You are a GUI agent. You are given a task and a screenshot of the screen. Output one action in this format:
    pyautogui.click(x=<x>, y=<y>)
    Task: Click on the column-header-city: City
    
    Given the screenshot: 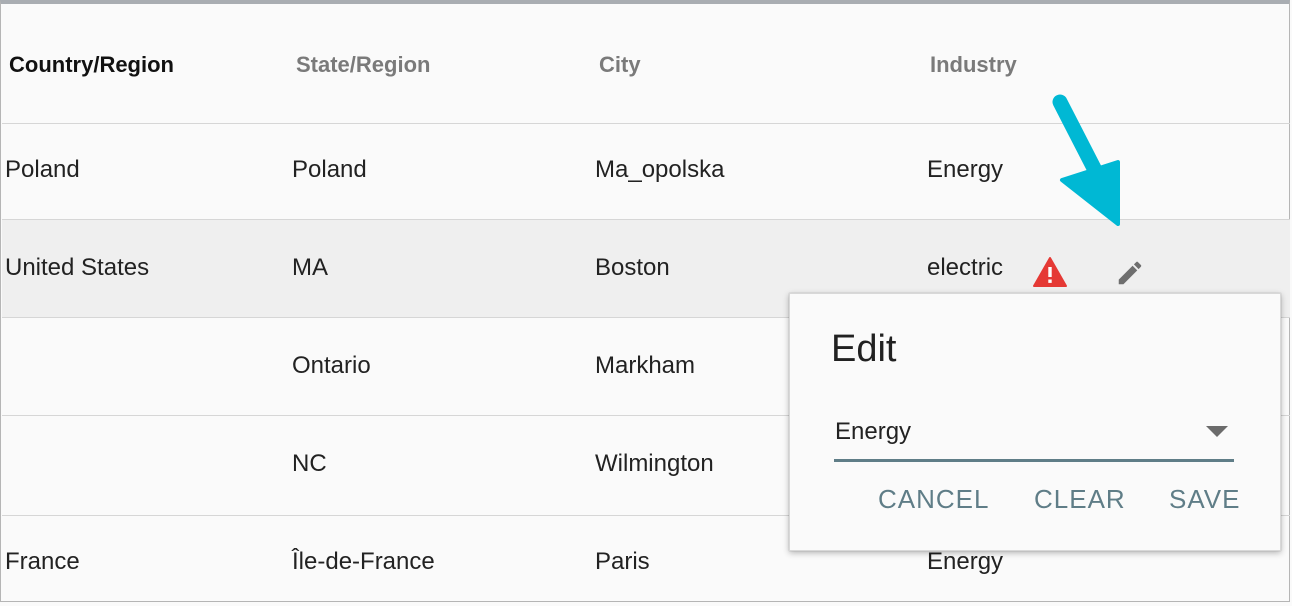 What is the action you would take?
    pyautogui.click(x=620, y=65)
    